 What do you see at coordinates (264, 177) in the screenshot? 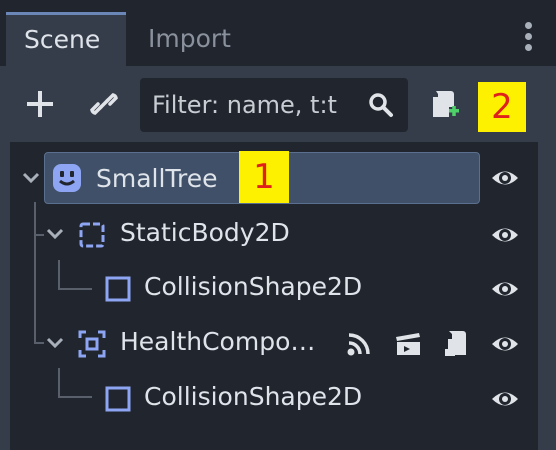
I see `annotation-badge-1: 1` at bounding box center [264, 177].